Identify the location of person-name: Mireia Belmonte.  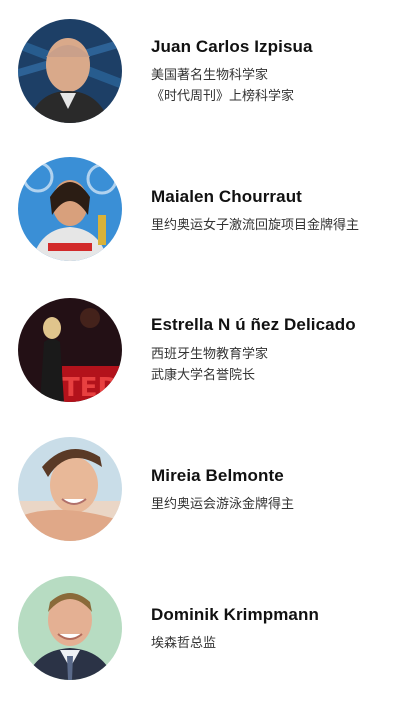
(217, 475).